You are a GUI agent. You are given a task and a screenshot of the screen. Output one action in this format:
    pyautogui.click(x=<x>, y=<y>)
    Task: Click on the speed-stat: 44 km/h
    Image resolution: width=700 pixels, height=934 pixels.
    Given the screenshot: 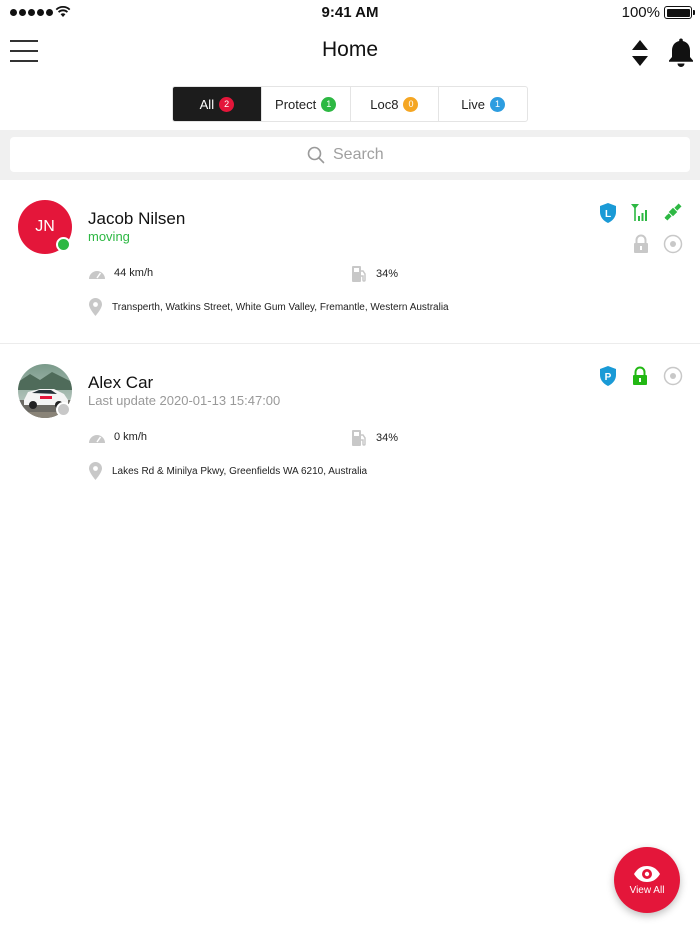 What is the action you would take?
    pyautogui.click(x=120, y=273)
    